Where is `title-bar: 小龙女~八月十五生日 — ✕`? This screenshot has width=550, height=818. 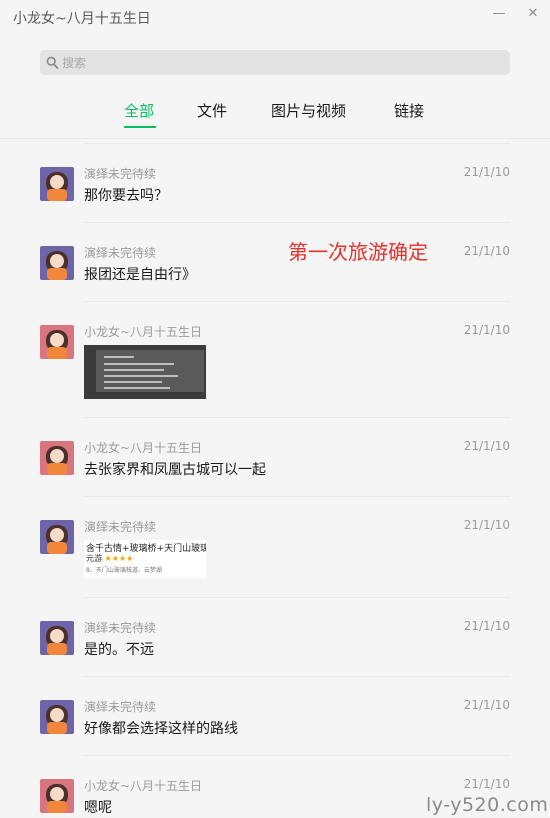
title-bar: 小龙女~八月十五生日 — ✕ is located at coordinates (275, 18).